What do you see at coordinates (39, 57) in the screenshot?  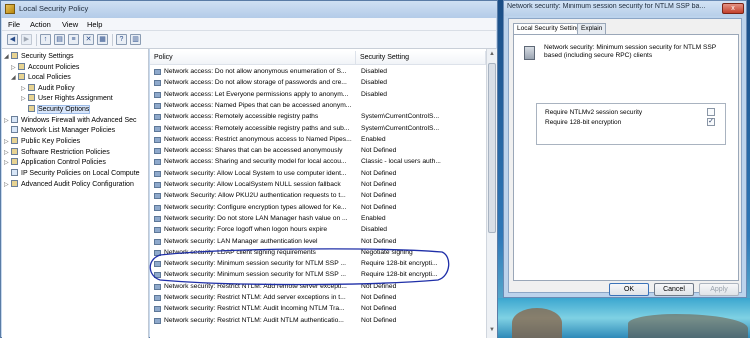 I see `tree-item-security-settings: ◢ Security Settings` at bounding box center [39, 57].